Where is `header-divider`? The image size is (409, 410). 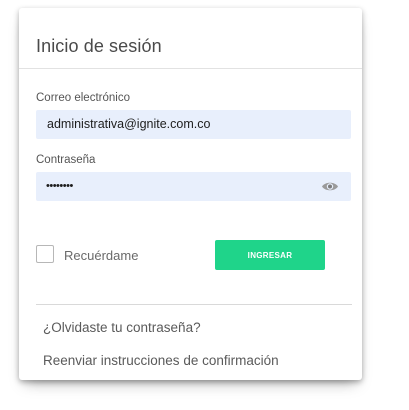
header-divider is located at coordinates (190, 68).